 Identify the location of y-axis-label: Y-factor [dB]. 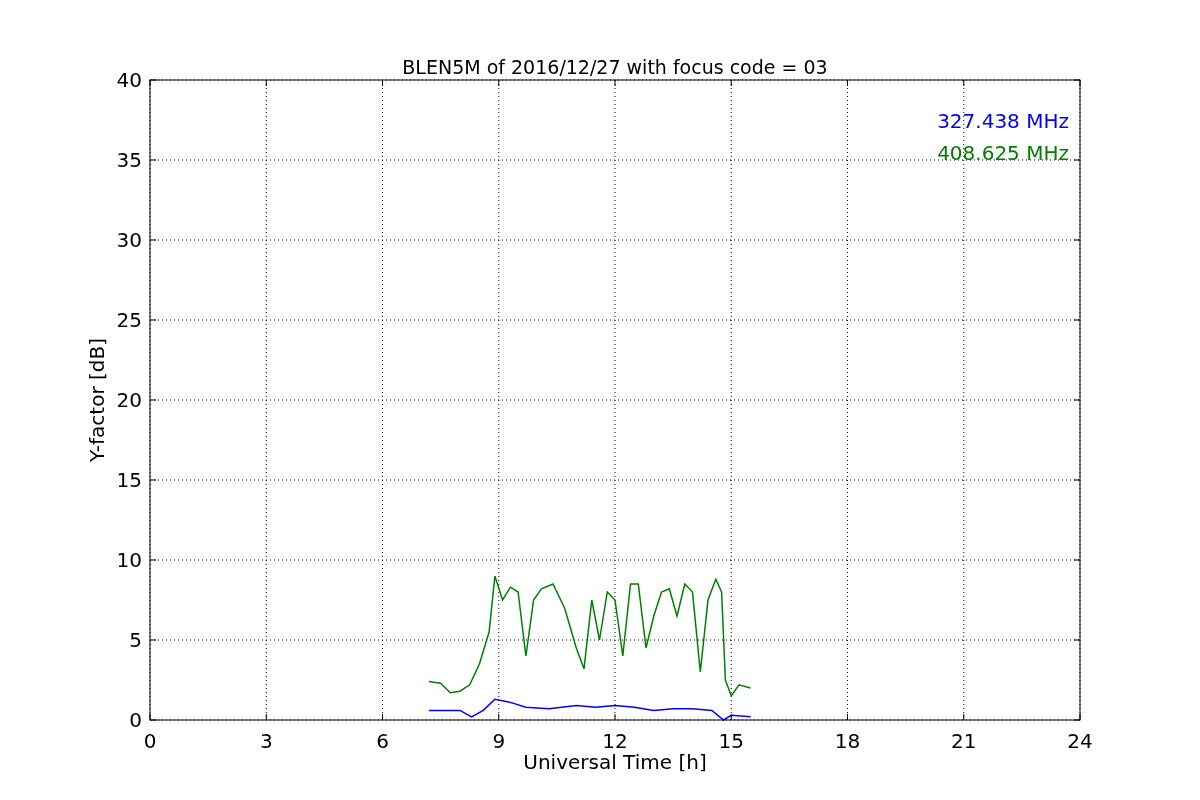
(97, 400).